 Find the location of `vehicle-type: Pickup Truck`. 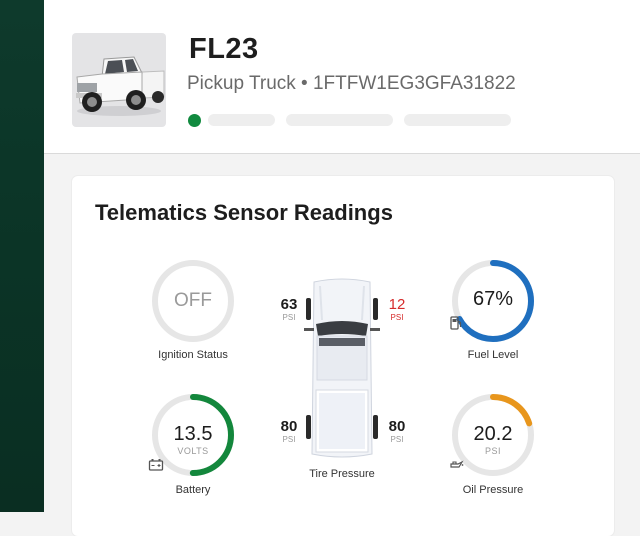

vehicle-type: Pickup Truck is located at coordinates (241, 83).